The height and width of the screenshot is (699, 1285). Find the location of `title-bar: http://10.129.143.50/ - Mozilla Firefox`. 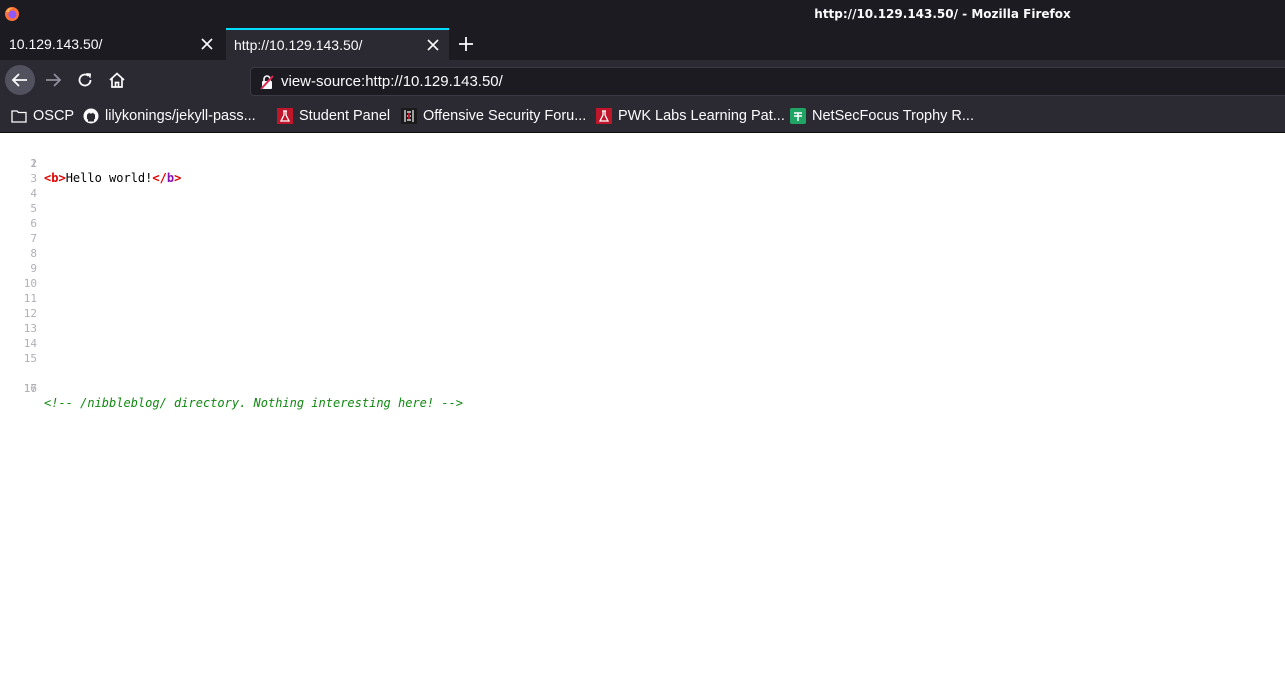

title-bar: http://10.129.143.50/ - Mozilla Firefox is located at coordinates (642, 14).